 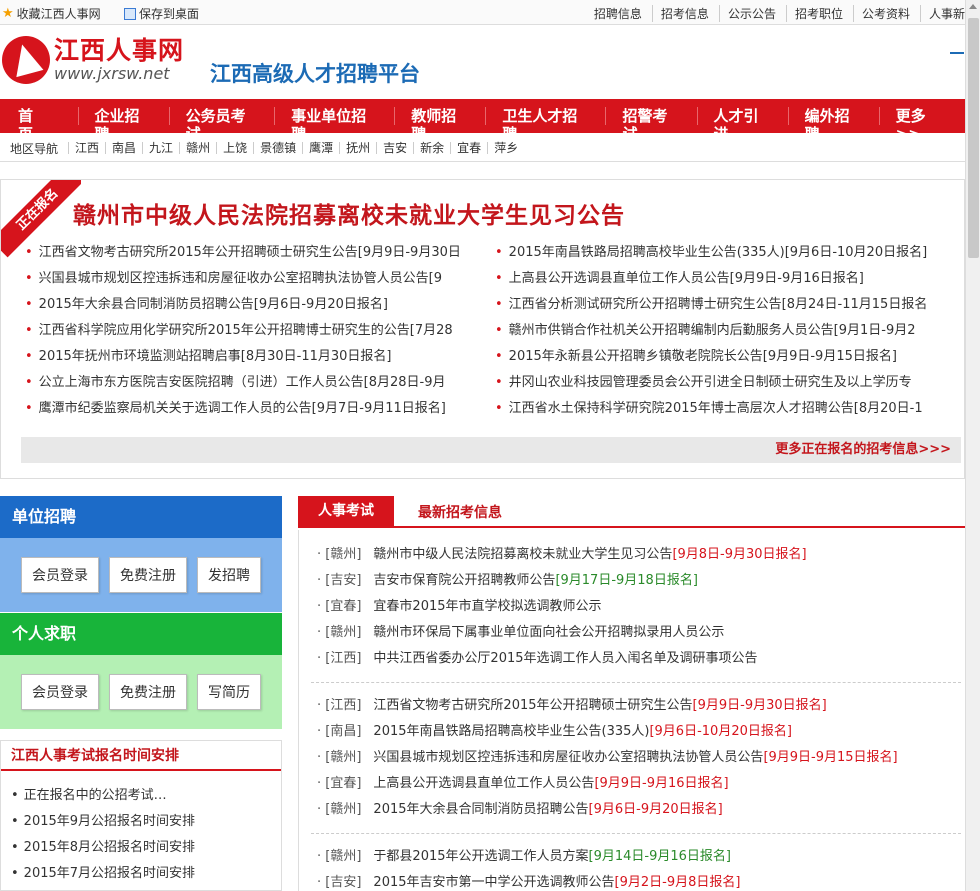 I want to click on region-label: 地区导航, so click(x=34, y=148).